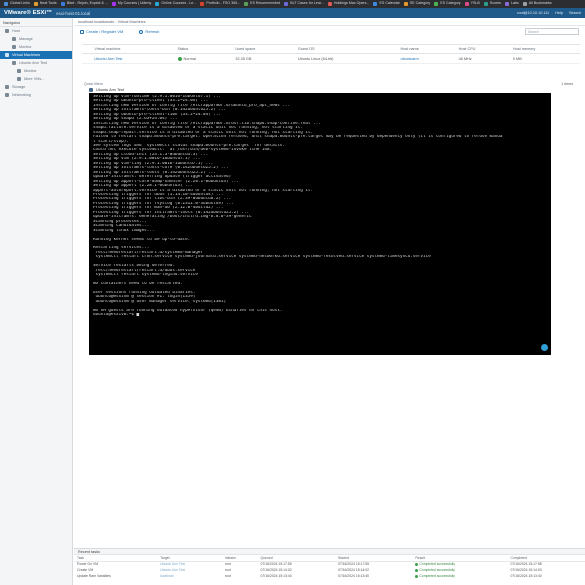 Image resolution: width=585 pixels, height=585 pixels. I want to click on bookmark-label: Neat Tools, so click(48, 3).